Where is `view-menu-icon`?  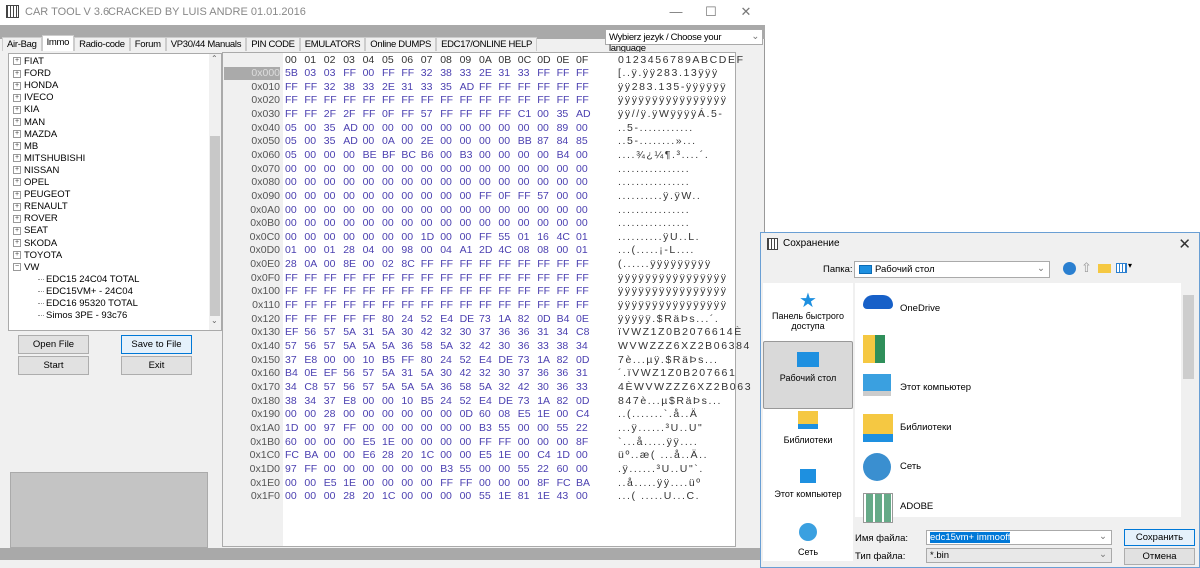 view-menu-icon is located at coordinates (1121, 268).